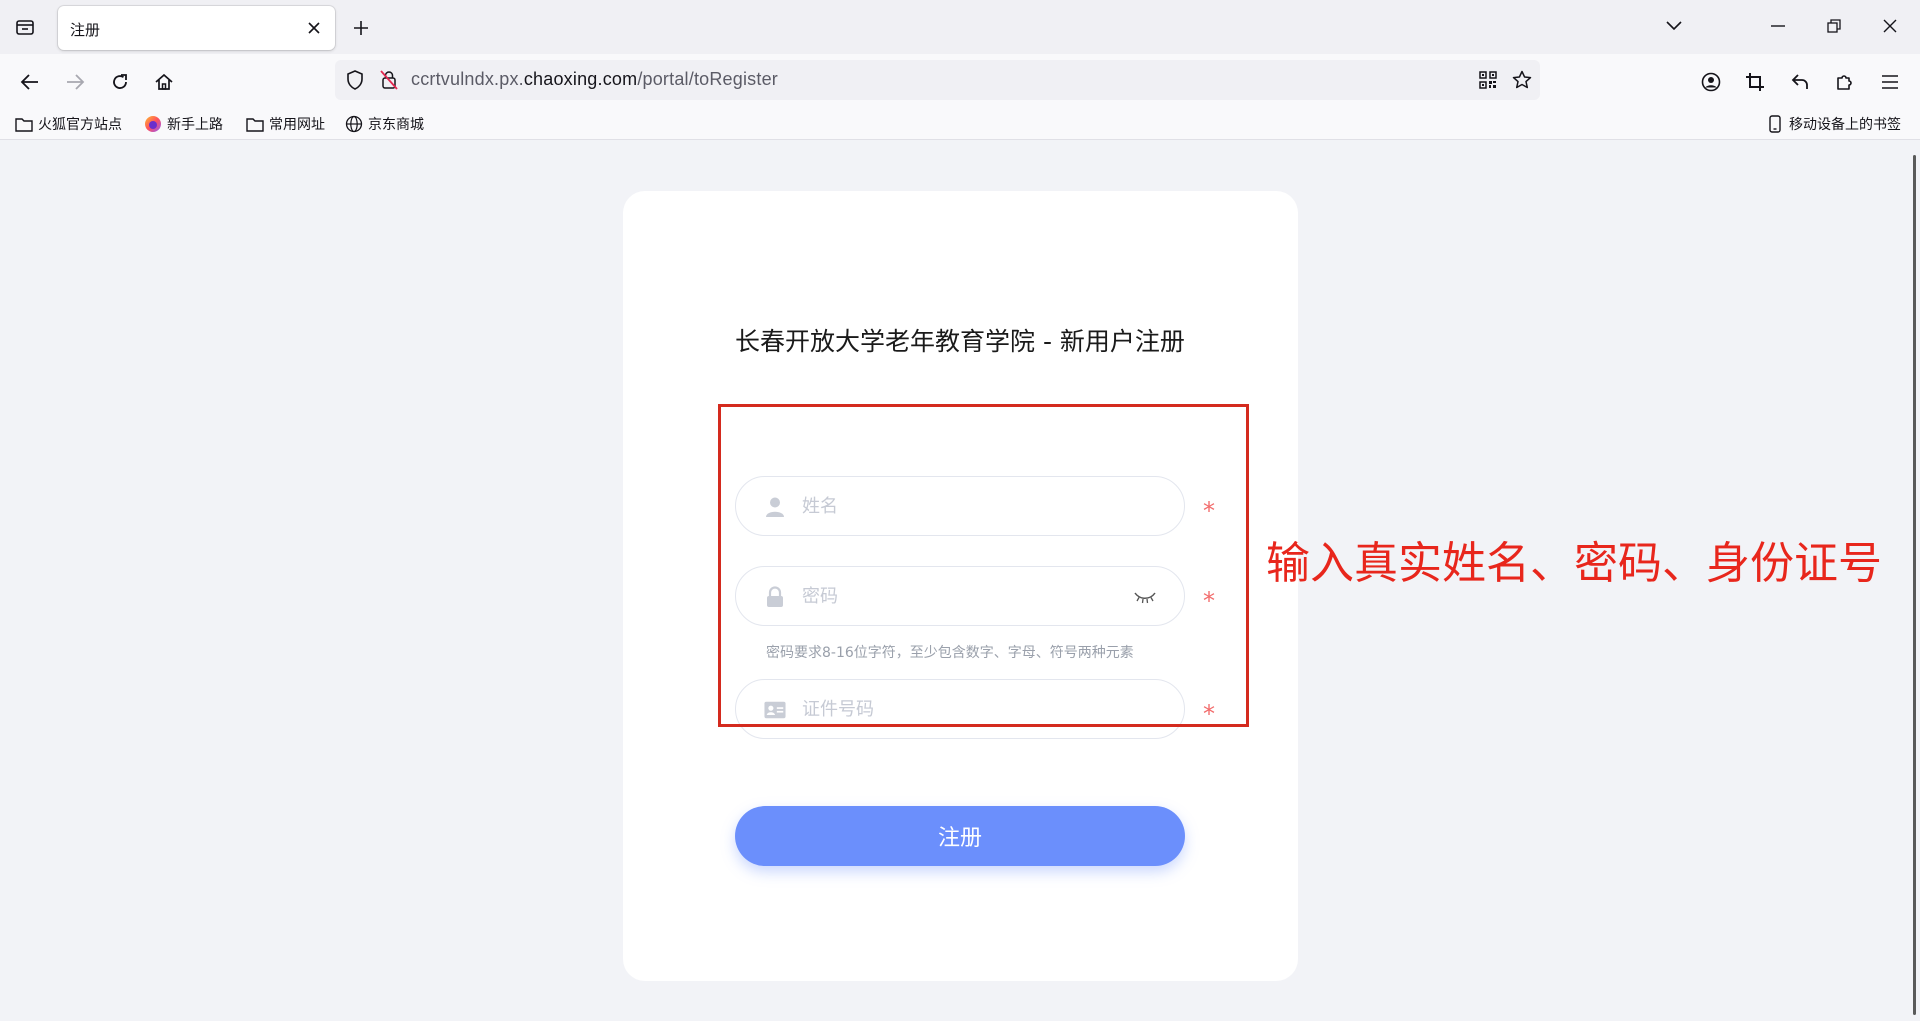 Image resolution: width=1920 pixels, height=1021 pixels. I want to click on active-tab: 注册, so click(196, 28).